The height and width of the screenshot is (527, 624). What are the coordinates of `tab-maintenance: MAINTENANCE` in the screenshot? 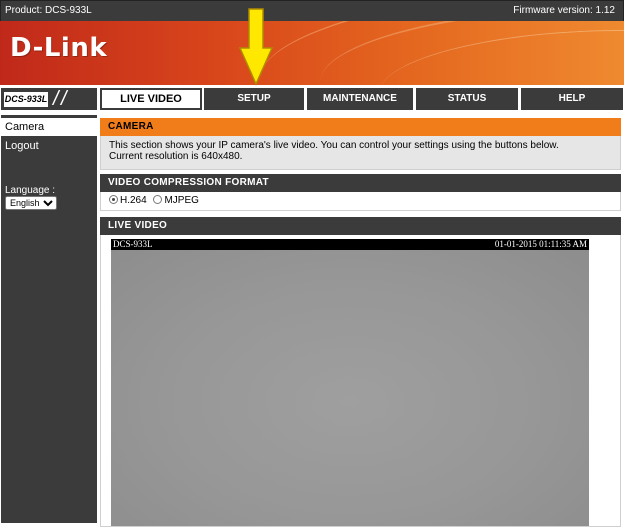 It's located at (360, 99).